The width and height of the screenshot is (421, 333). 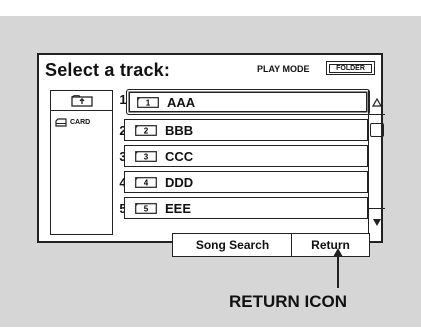 What do you see at coordinates (179, 130) in the screenshot?
I see `track-name: BBB` at bounding box center [179, 130].